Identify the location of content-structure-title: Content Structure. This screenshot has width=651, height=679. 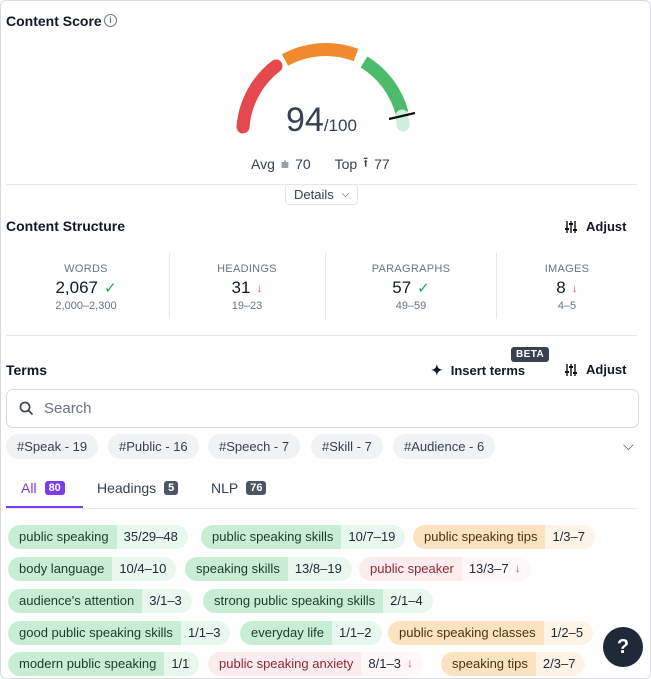
(65, 226).